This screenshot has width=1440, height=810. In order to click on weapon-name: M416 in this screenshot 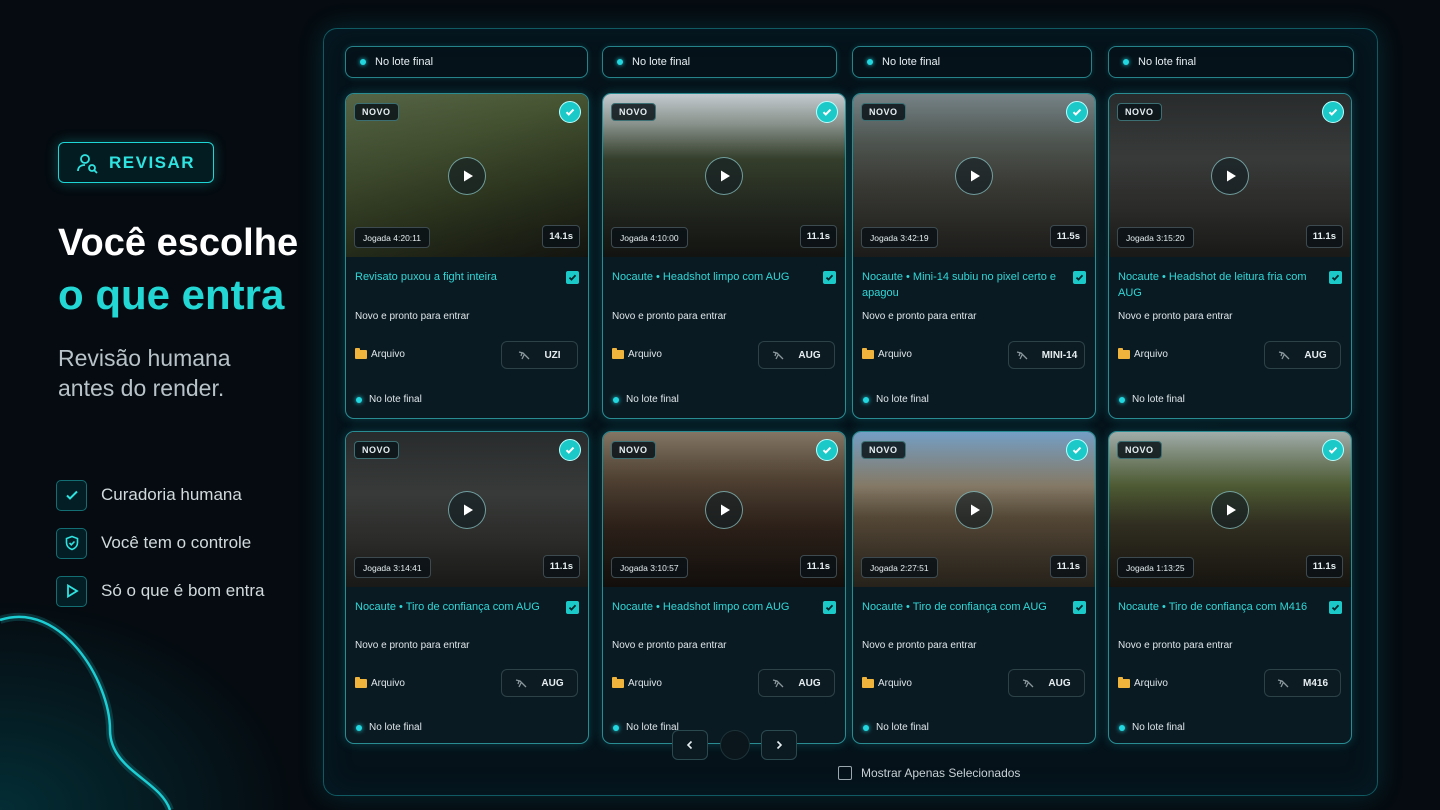, I will do `click(1315, 683)`.